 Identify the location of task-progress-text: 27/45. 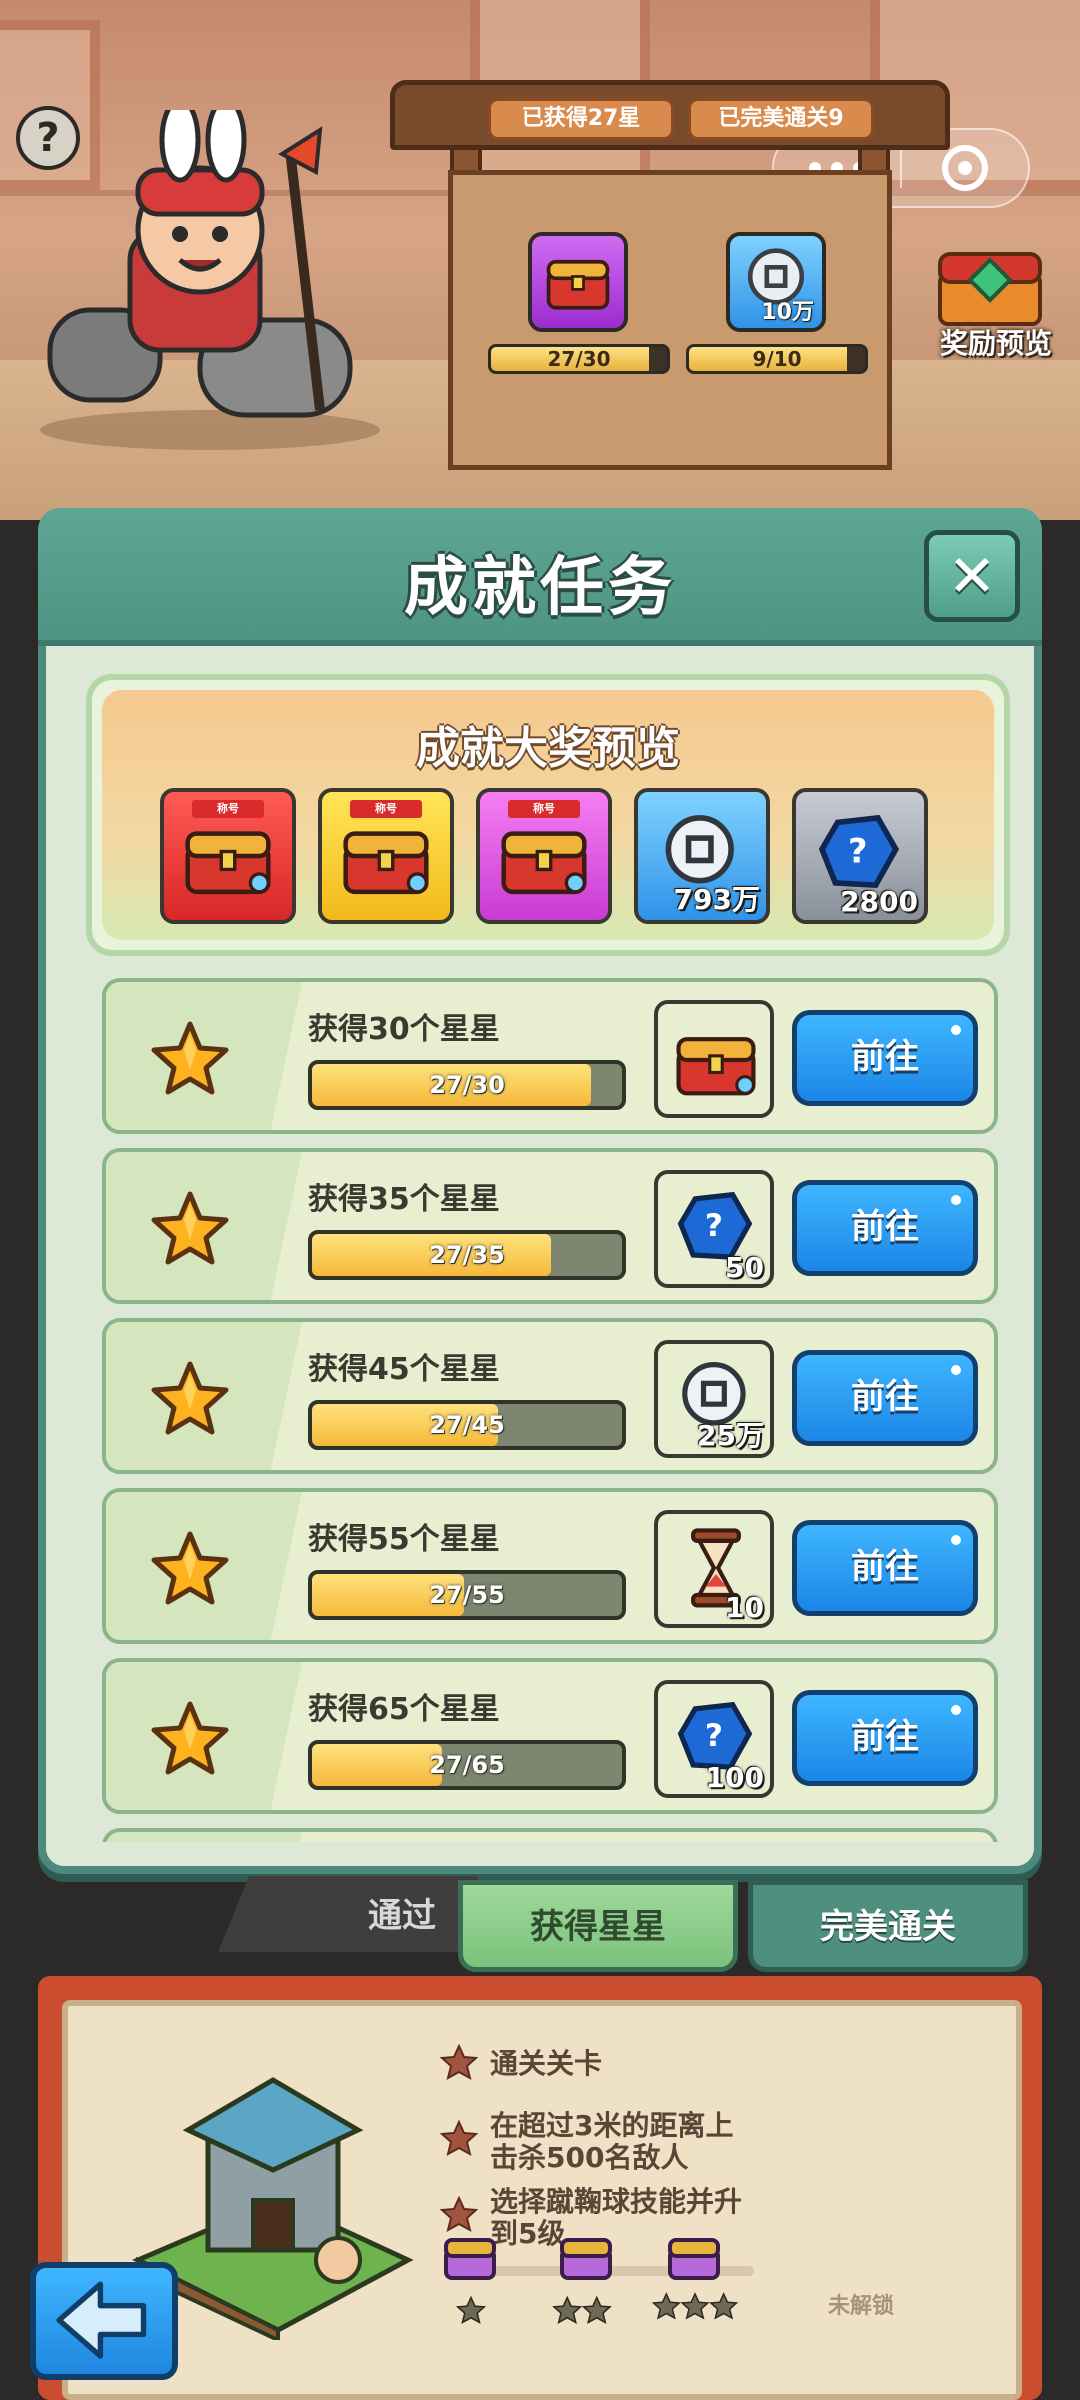
(467, 1425).